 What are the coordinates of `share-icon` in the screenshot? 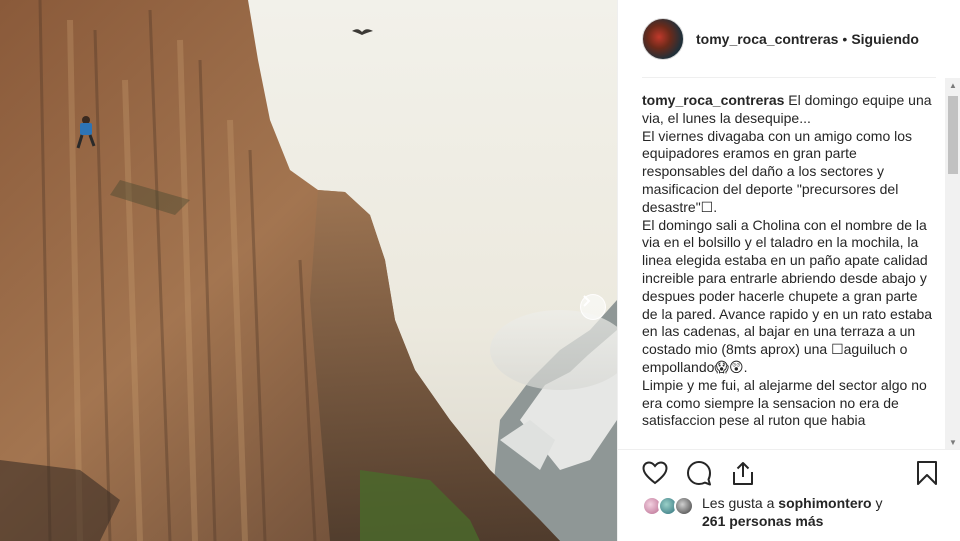 It's located at (743, 473).